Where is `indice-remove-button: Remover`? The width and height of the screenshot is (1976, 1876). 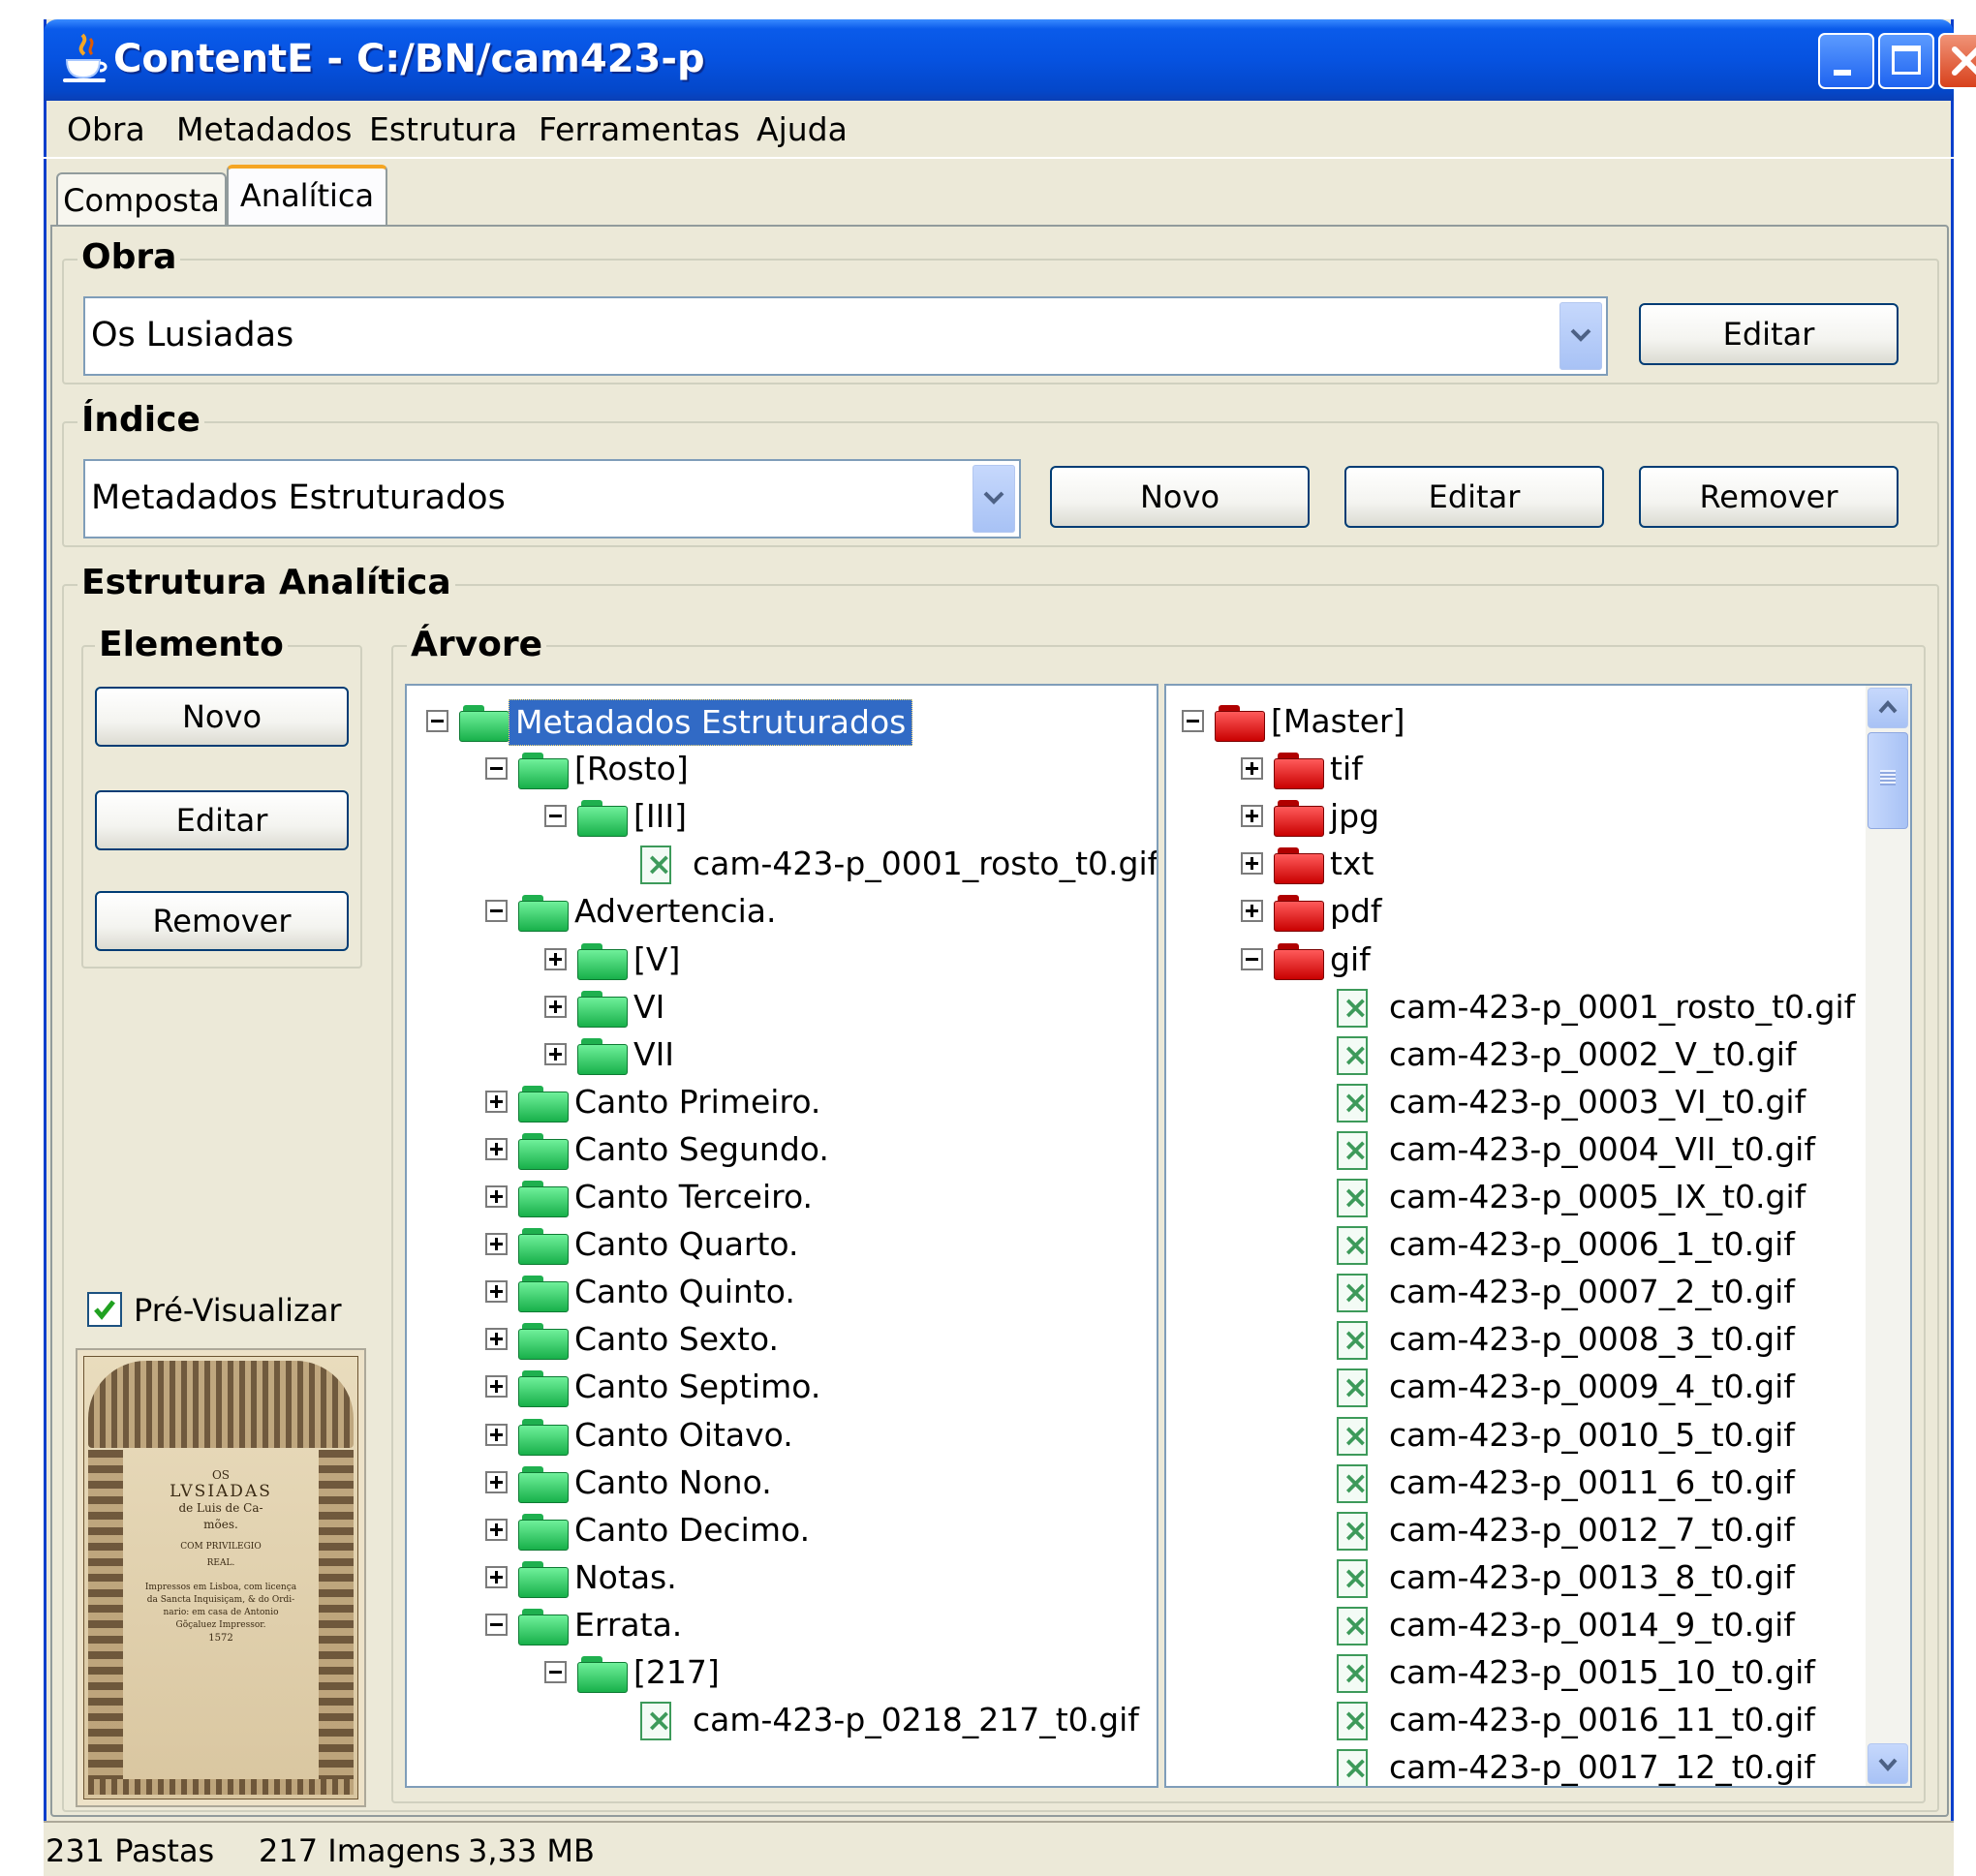 indice-remove-button: Remover is located at coordinates (1769, 497).